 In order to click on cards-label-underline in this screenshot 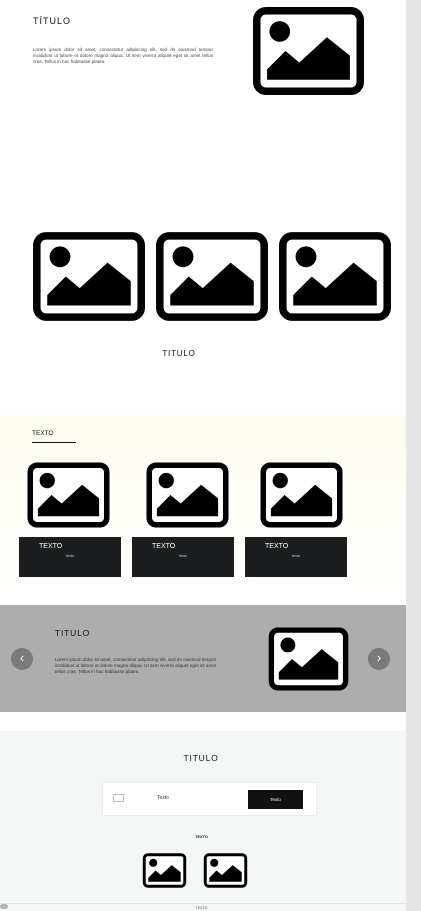, I will do `click(54, 442)`.